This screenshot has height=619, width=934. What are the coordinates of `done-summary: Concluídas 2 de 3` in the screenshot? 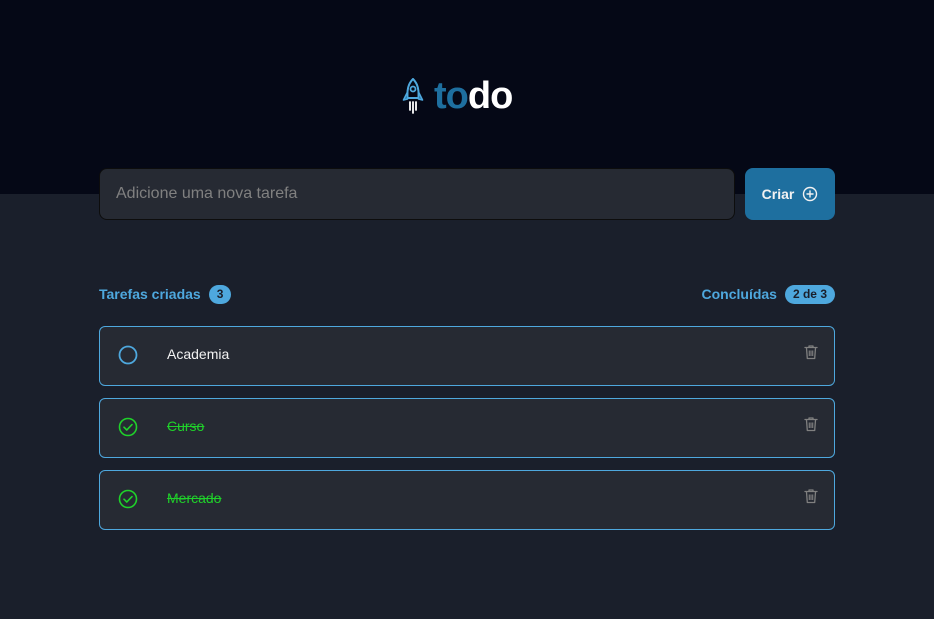 It's located at (768, 294).